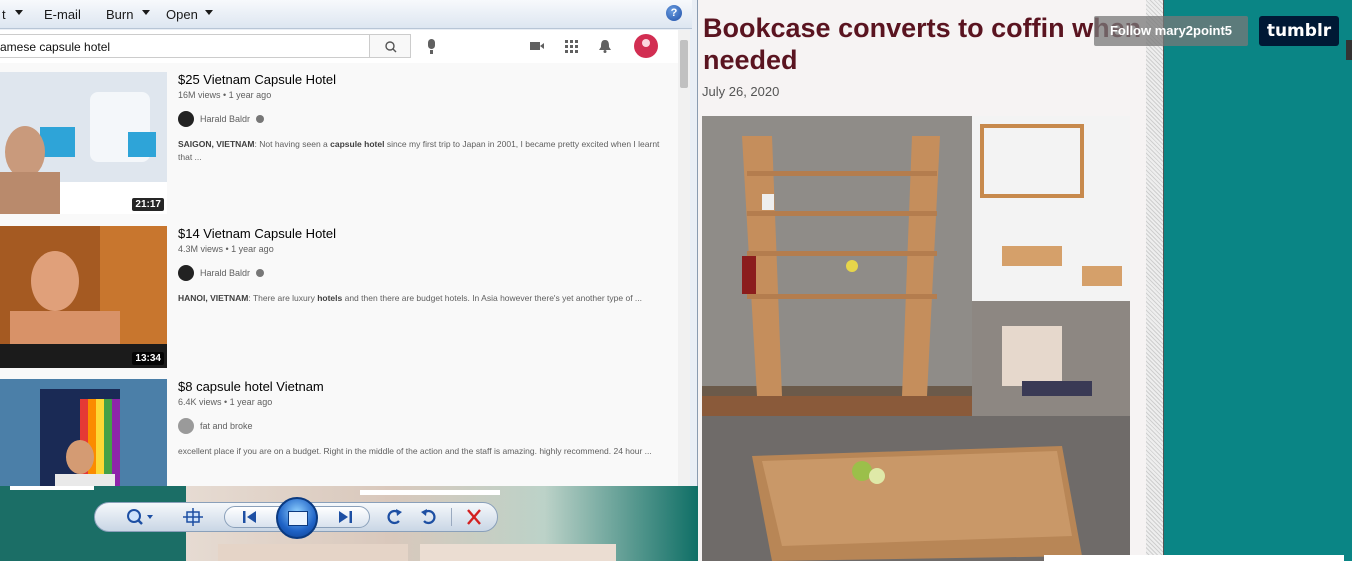 The height and width of the screenshot is (561, 1352). Describe the element at coordinates (431, 46) in the screenshot. I see `microphone-icon` at that location.